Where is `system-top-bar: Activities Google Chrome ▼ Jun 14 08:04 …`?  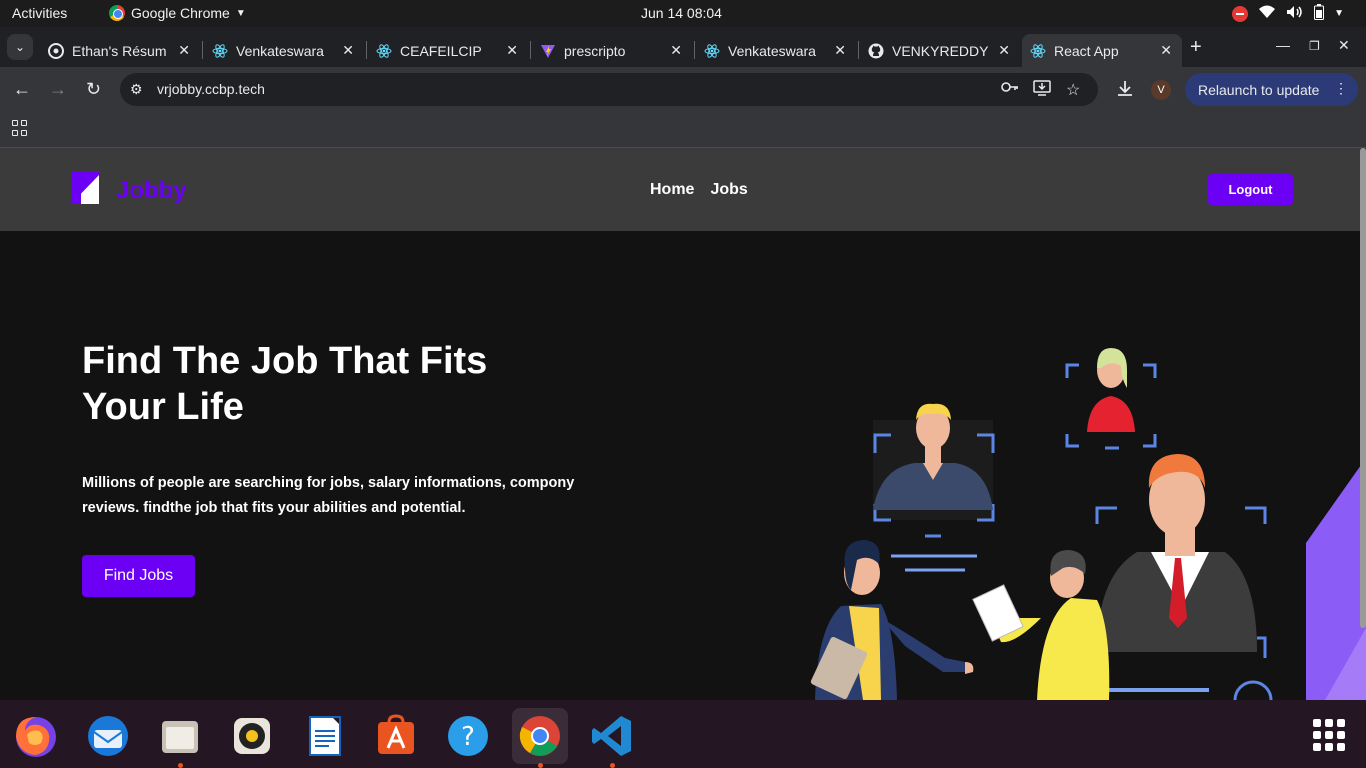
system-top-bar: Activities Google Chrome ▼ Jun 14 08:04 … is located at coordinates (683, 13).